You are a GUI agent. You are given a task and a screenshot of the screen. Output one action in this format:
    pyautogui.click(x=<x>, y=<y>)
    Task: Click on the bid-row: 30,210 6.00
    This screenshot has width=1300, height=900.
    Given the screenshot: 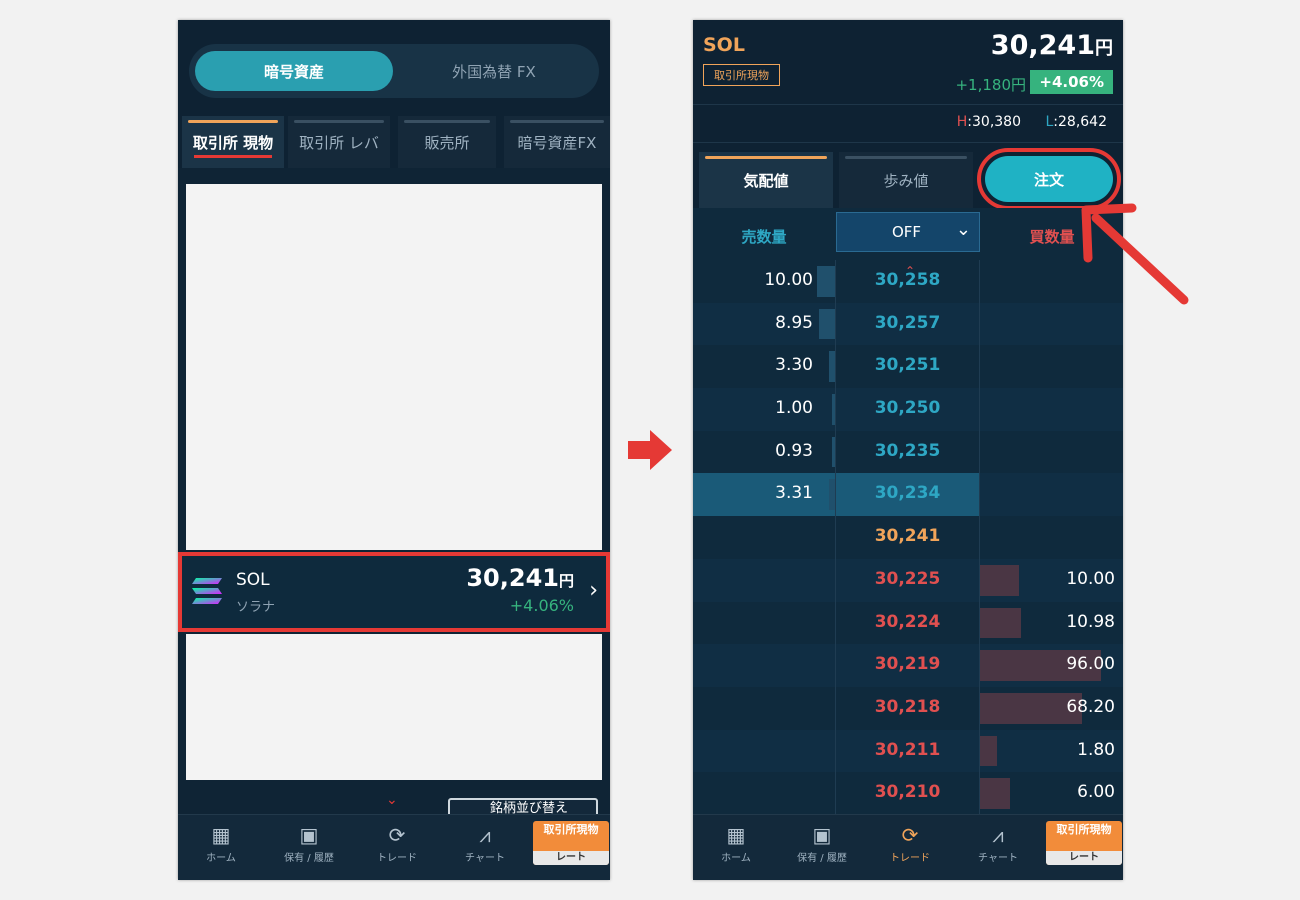 What is the action you would take?
    pyautogui.click(x=908, y=793)
    